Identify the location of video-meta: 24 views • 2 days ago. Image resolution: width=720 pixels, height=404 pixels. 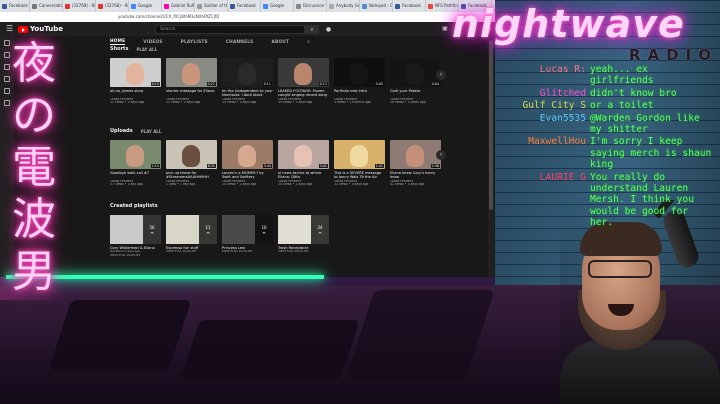
(295, 185).